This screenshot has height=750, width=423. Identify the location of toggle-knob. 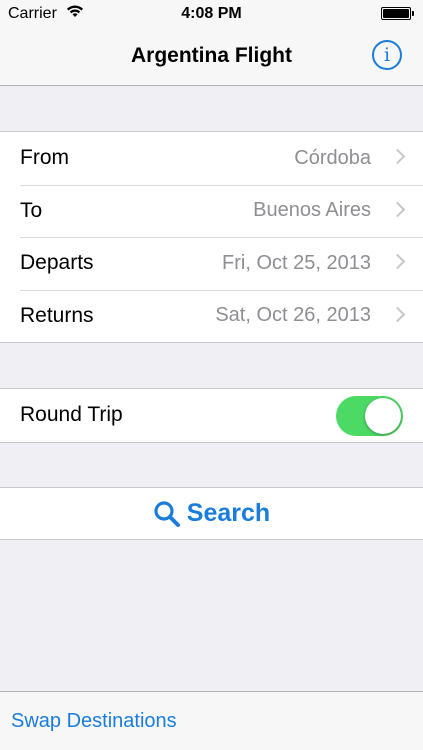
(383, 416).